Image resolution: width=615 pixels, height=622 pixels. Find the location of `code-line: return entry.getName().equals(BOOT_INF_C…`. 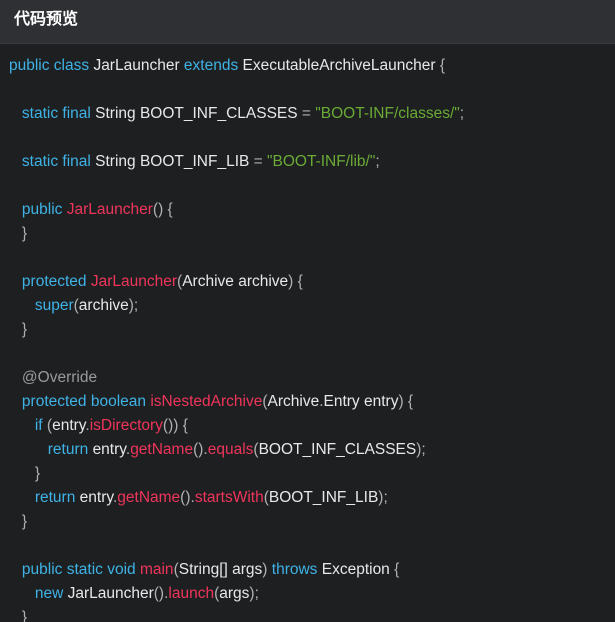

code-line: return entry.getName().equals(BOOT_INF_C… is located at coordinates (312, 450).